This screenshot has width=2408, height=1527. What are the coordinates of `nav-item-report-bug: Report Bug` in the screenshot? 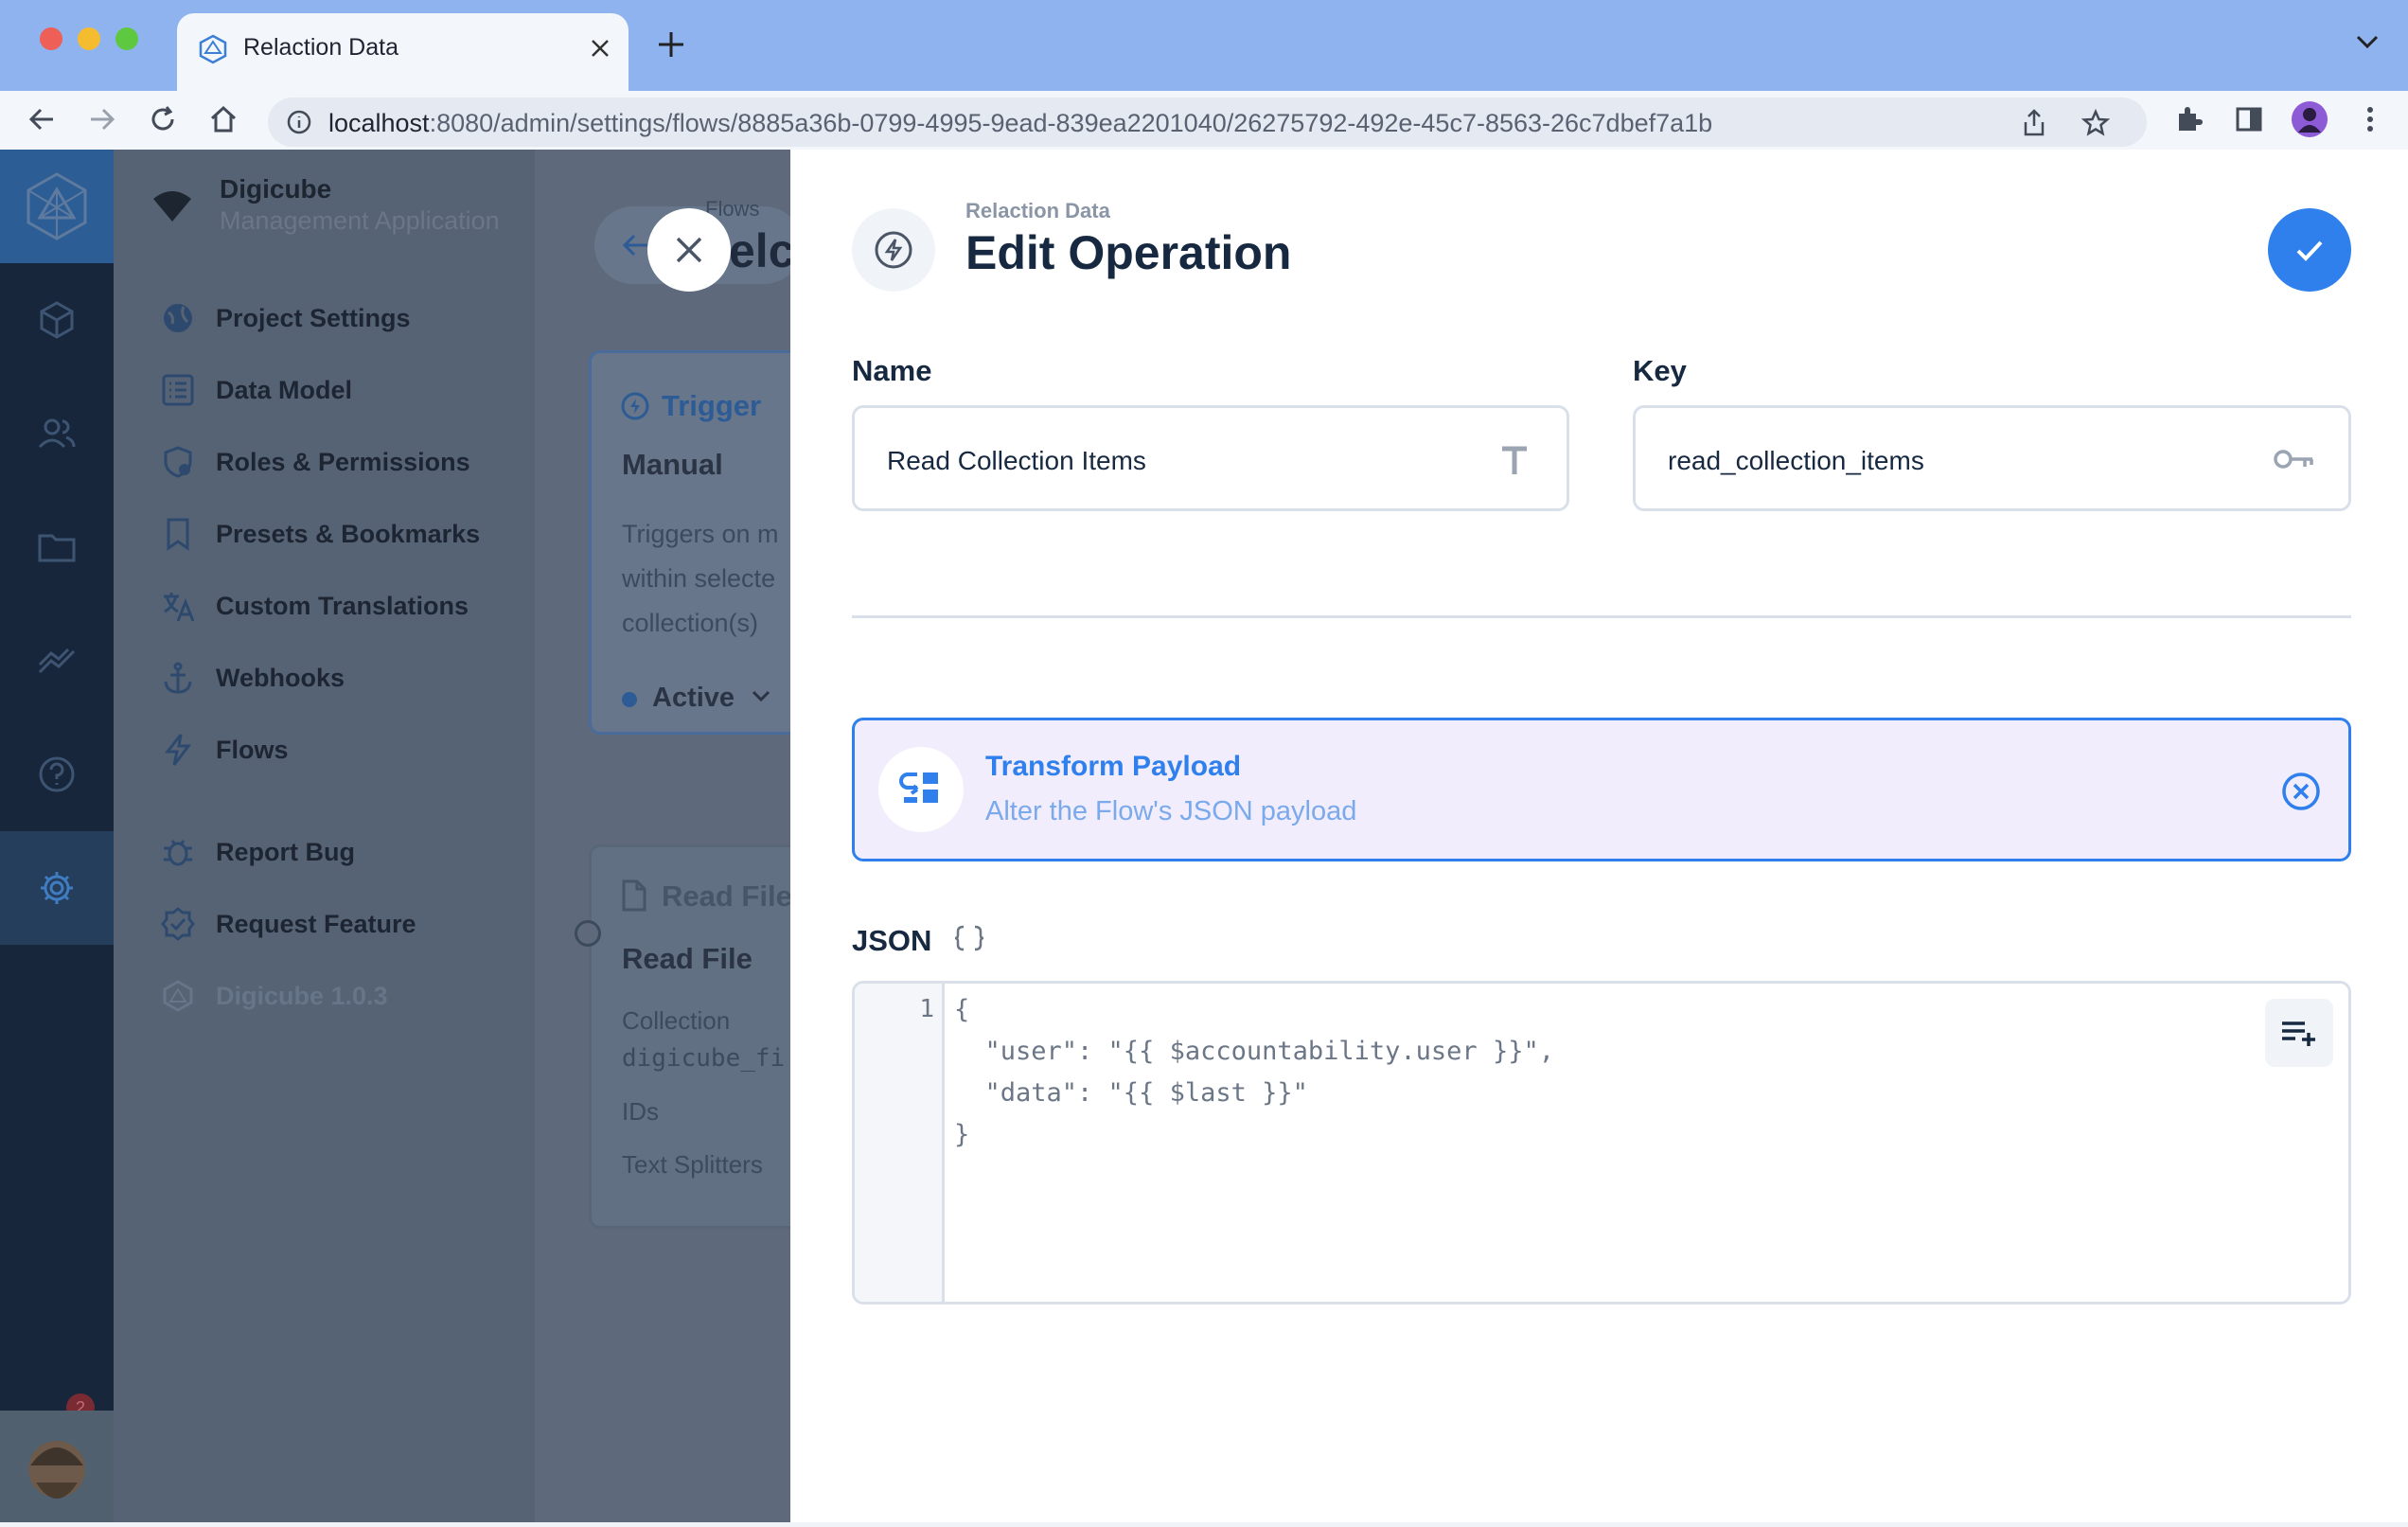 It's located at (257, 852).